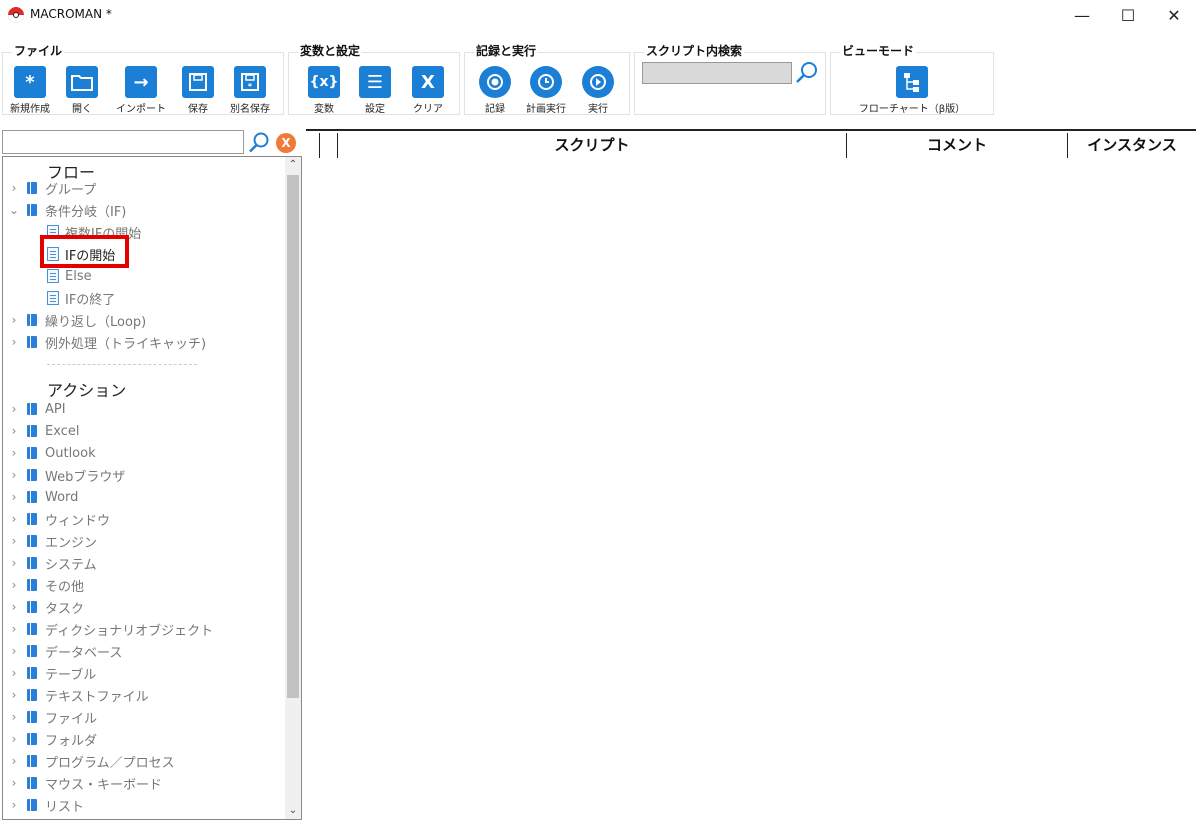  What do you see at coordinates (51, 453) in the screenshot?
I see `tree-item-action: › Outlook` at bounding box center [51, 453].